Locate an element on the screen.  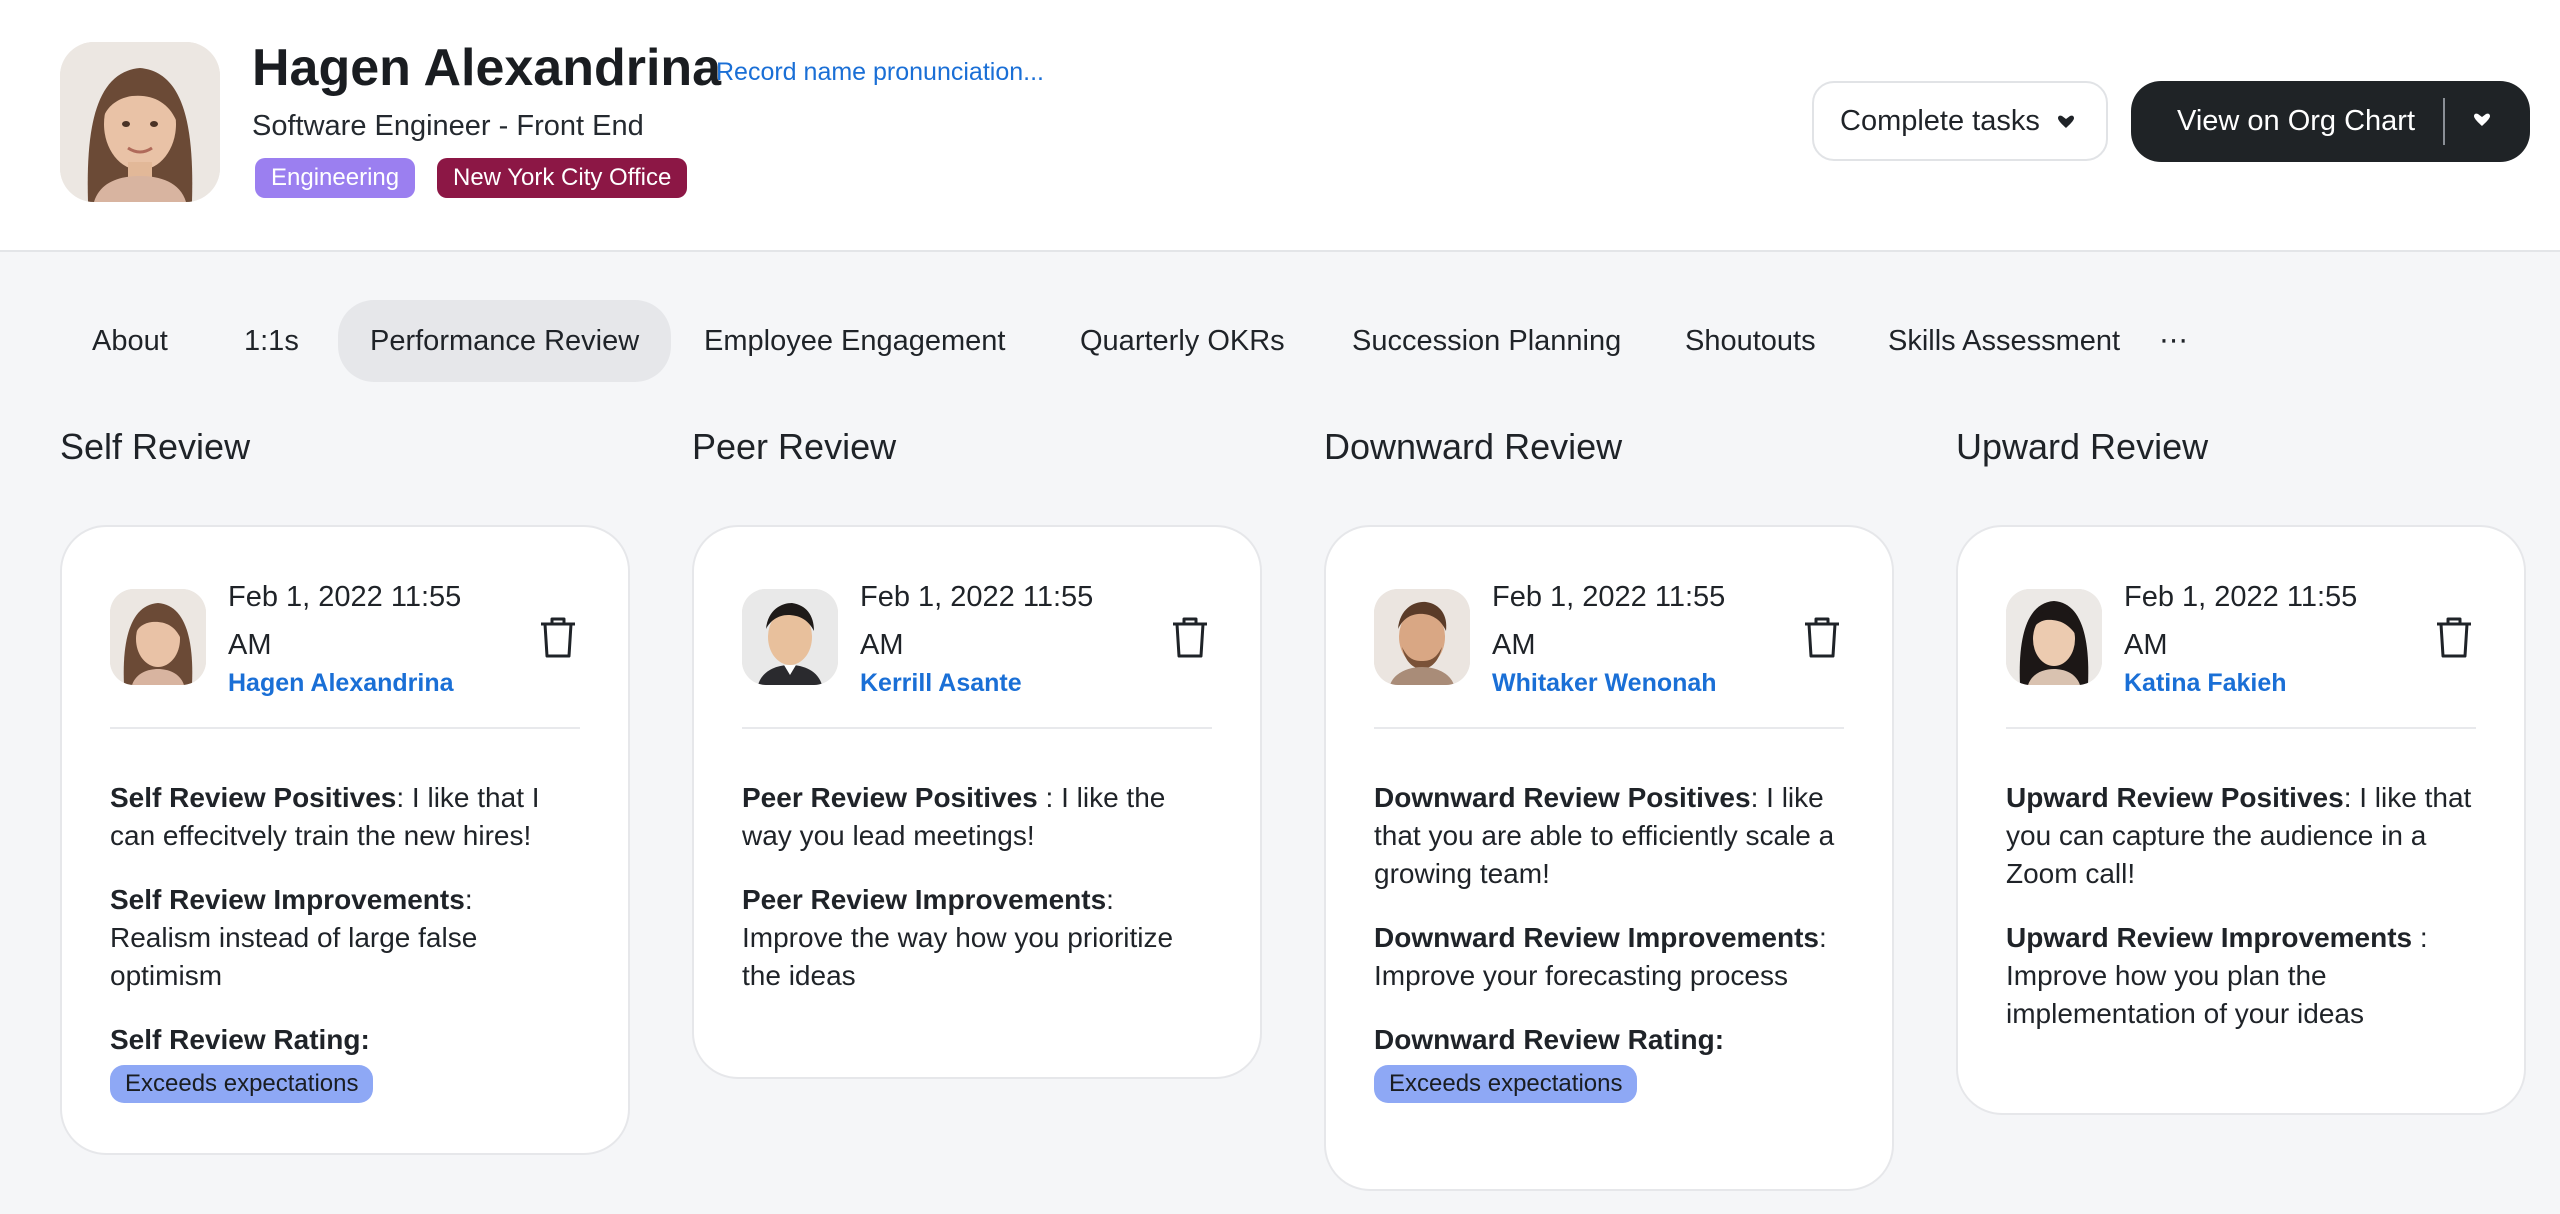
job-title: Software Engineer - Front End is located at coordinates (448, 126).